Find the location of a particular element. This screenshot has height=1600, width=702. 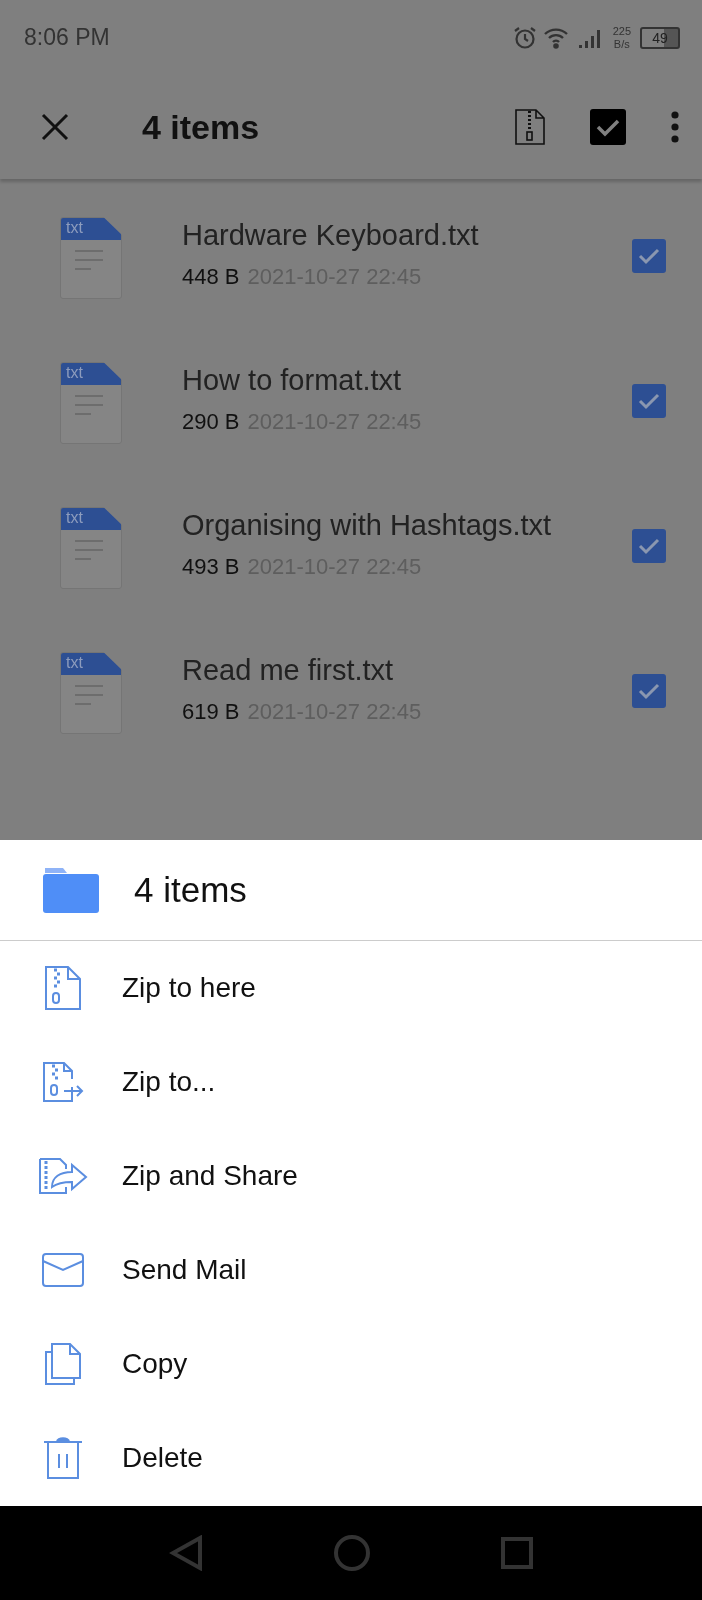

battery-icon: 49 is located at coordinates (660, 37).